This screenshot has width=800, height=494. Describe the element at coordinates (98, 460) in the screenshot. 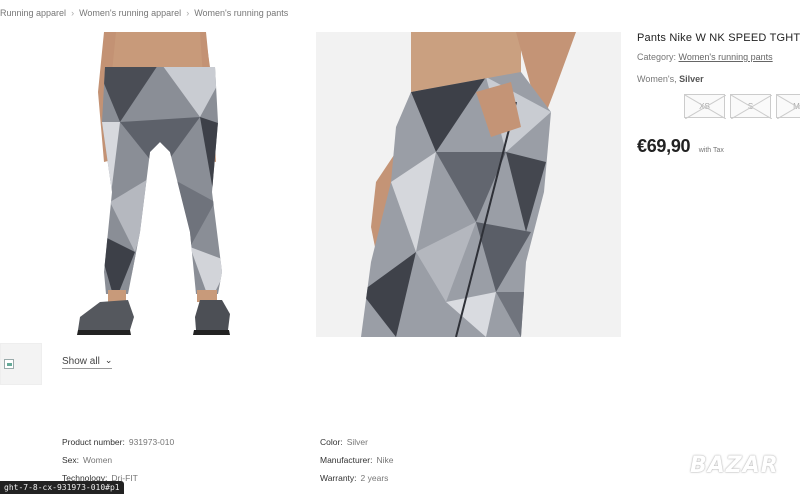

I see `spec-value: Women` at that location.